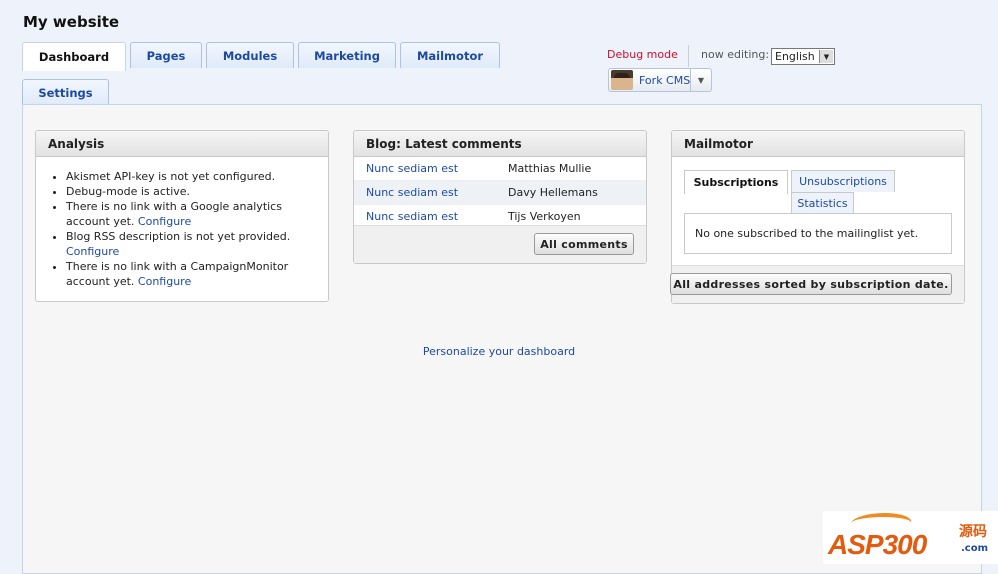  What do you see at coordinates (128, 191) in the screenshot?
I see `analysis-item-text: Debug-mode is active.` at bounding box center [128, 191].